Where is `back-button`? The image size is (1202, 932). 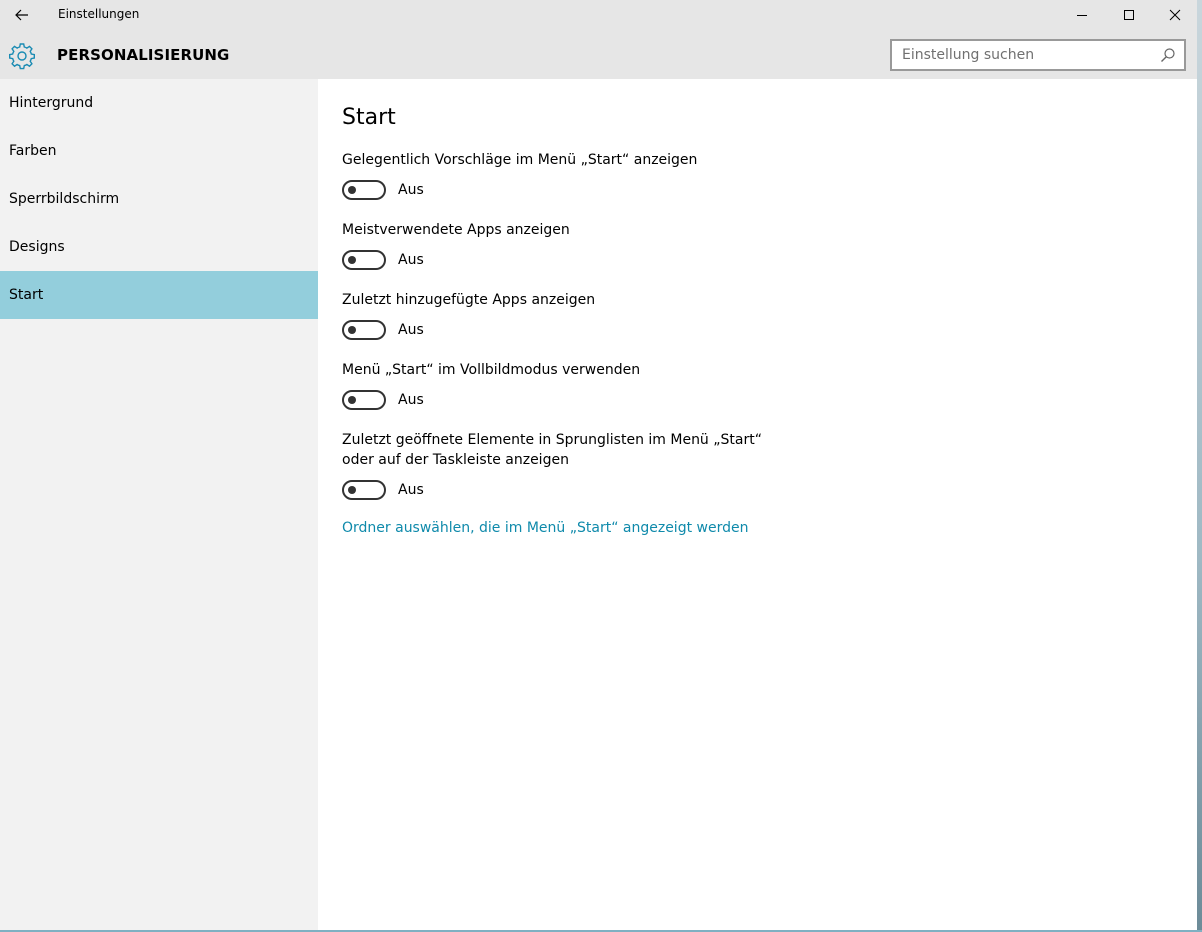 back-button is located at coordinates (22, 15).